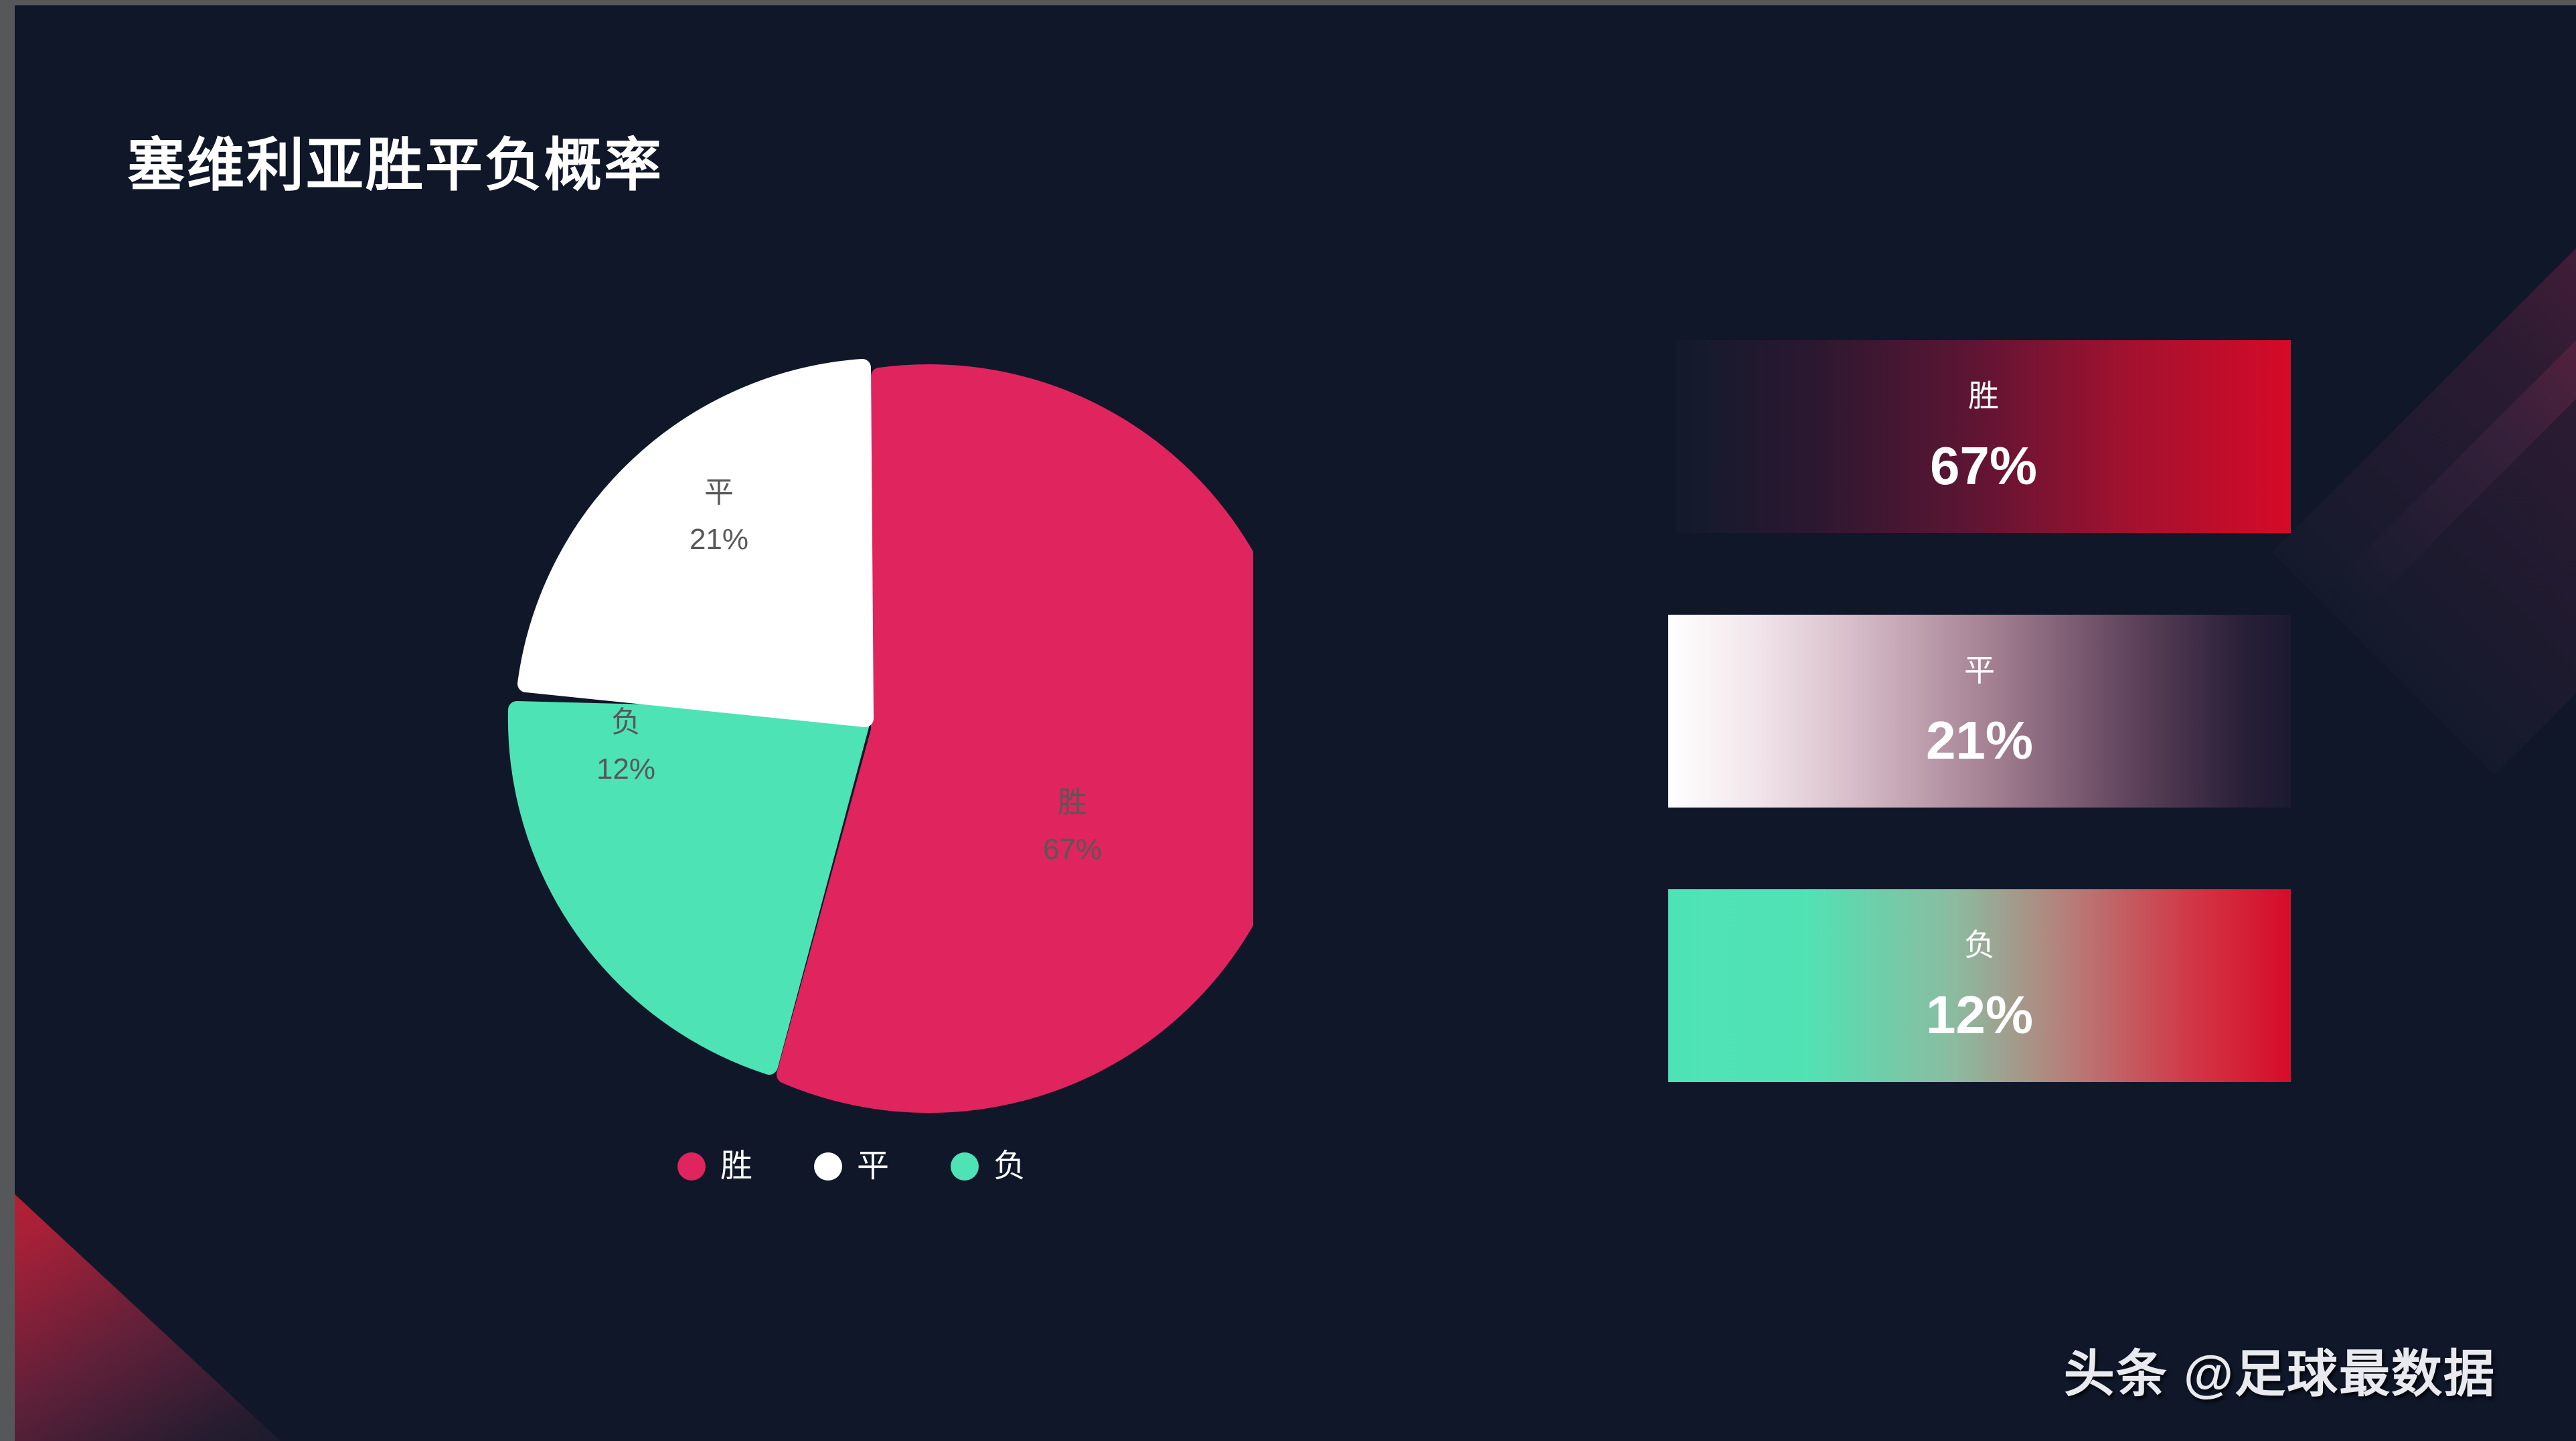  What do you see at coordinates (874, 1166) in the screenshot?
I see `legend-label-draw: 平` at bounding box center [874, 1166].